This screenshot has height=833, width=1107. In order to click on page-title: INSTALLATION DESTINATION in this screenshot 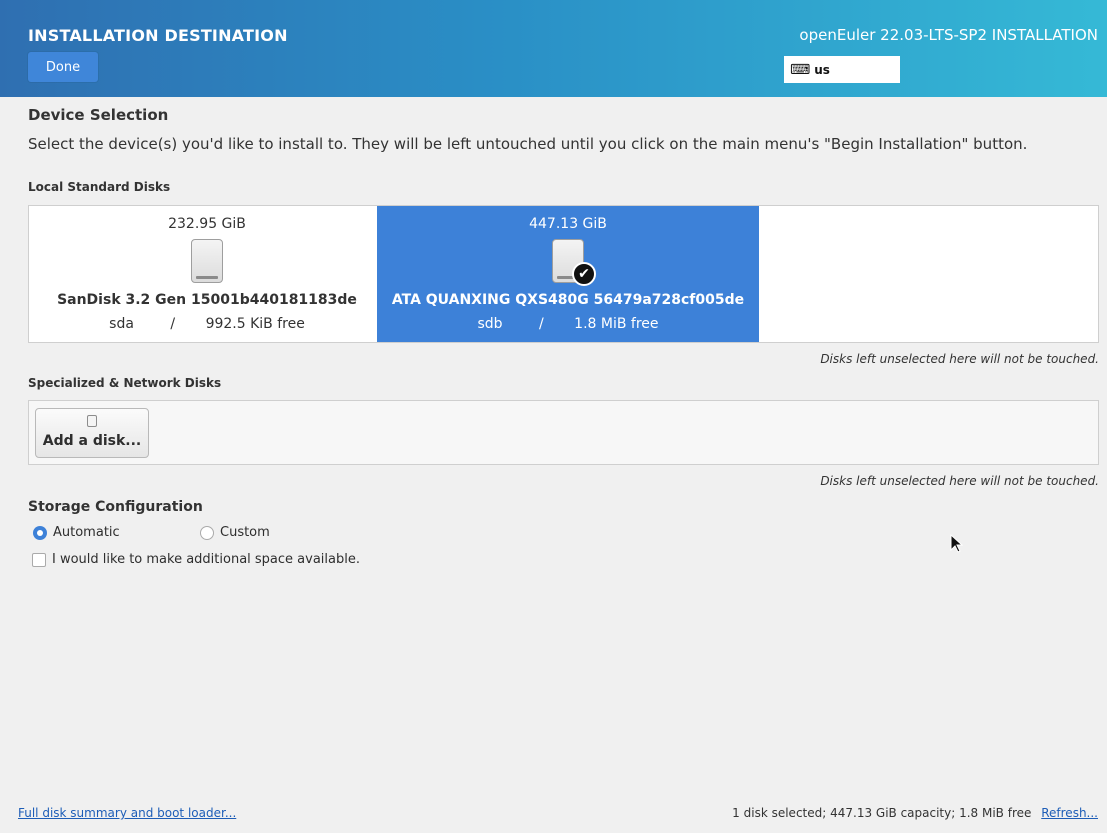, I will do `click(158, 35)`.